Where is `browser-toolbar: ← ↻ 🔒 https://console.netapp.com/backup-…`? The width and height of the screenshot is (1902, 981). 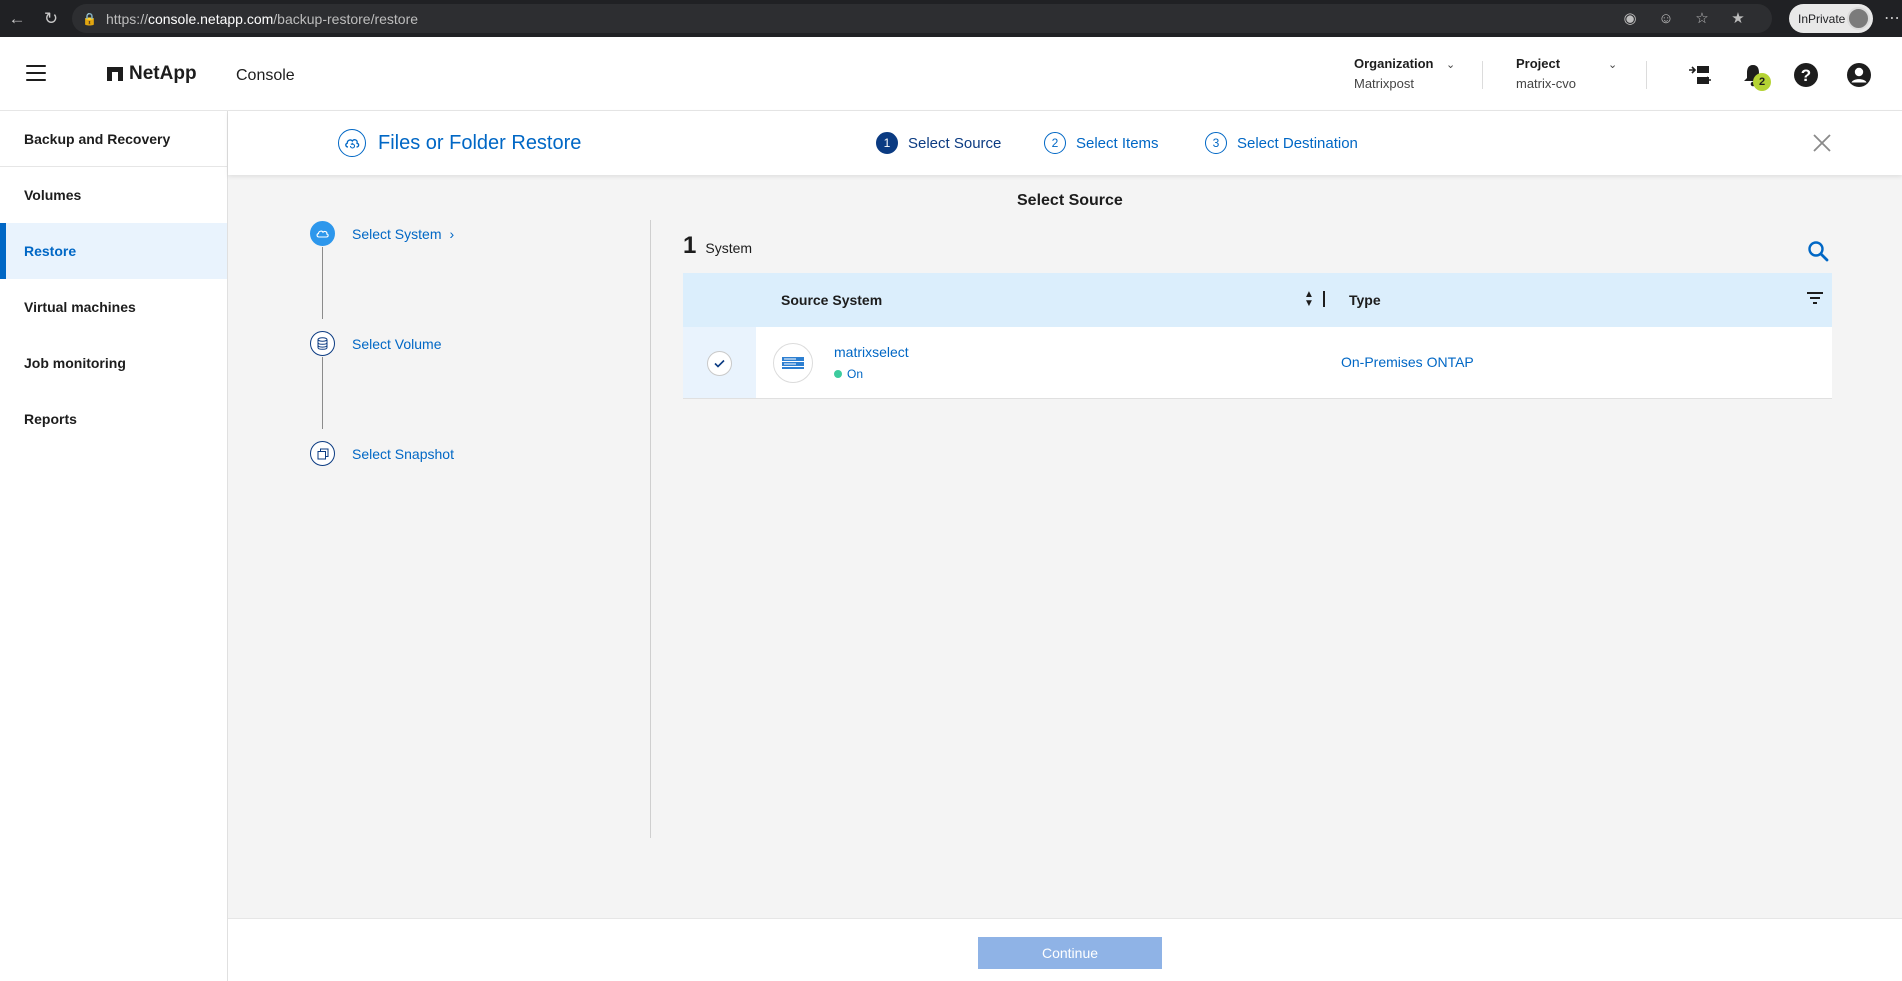
browser-toolbar: ← ↻ 🔒 https://console.netapp.com/backup-… is located at coordinates (951, 18).